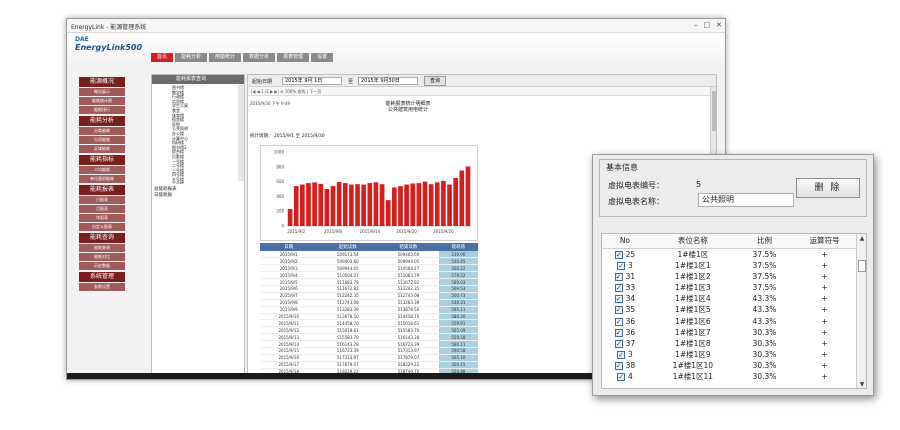  Describe the element at coordinates (102, 277) in the screenshot. I see `sidebar-section-header: 系统管理` at that location.